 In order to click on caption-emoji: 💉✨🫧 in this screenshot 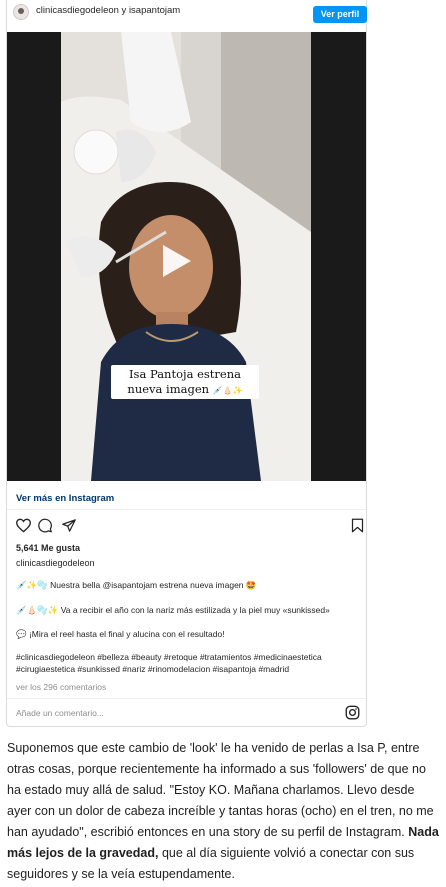, I will do `click(32, 585)`.